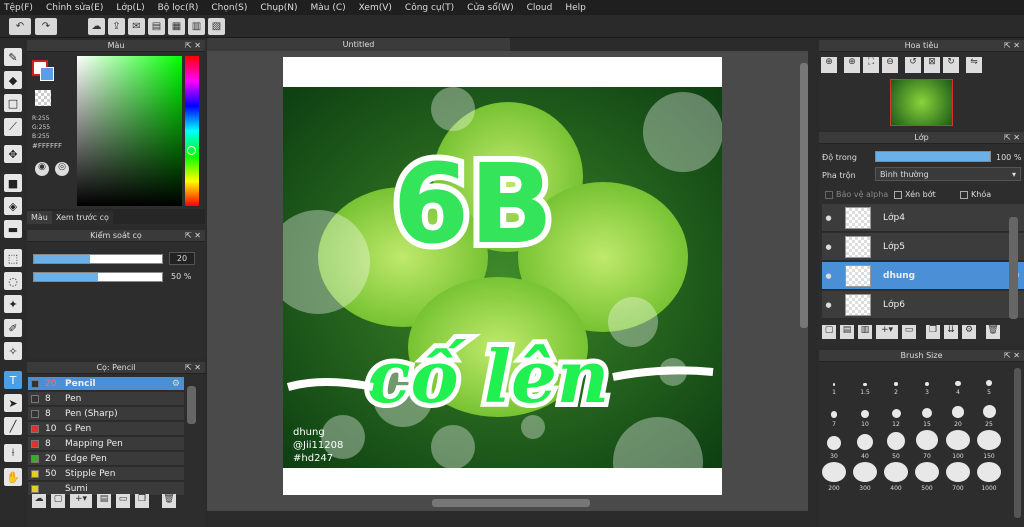 The width and height of the screenshot is (1024, 527). I want to click on menu-filter: Bộ lọc(R), so click(178, 8).